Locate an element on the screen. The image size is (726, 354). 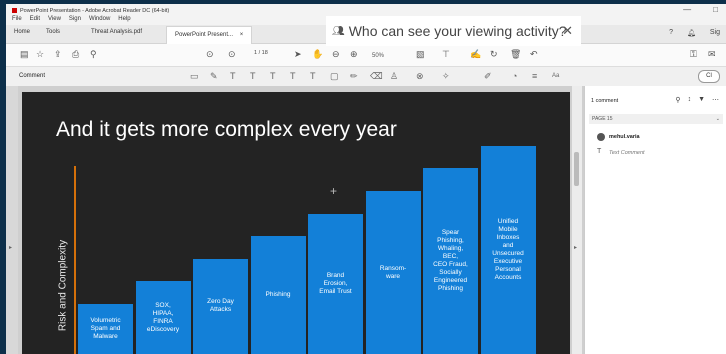
page-indicator: 1 / 18 is located at coordinates (261, 53).